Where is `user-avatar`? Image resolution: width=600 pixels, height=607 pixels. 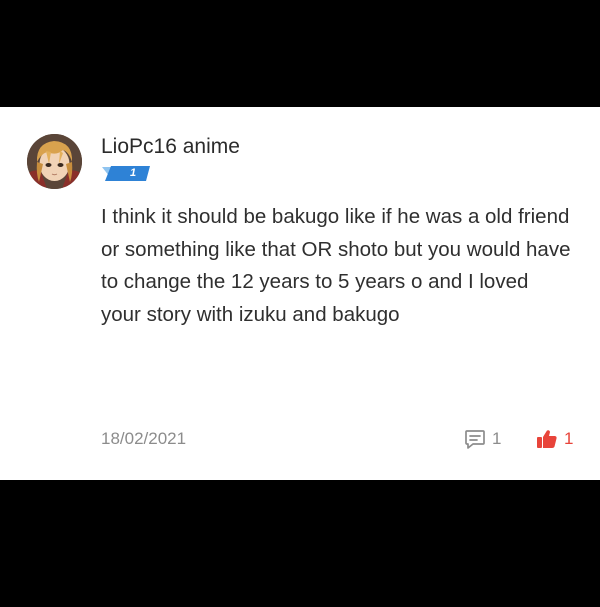
user-avatar is located at coordinates (54, 161).